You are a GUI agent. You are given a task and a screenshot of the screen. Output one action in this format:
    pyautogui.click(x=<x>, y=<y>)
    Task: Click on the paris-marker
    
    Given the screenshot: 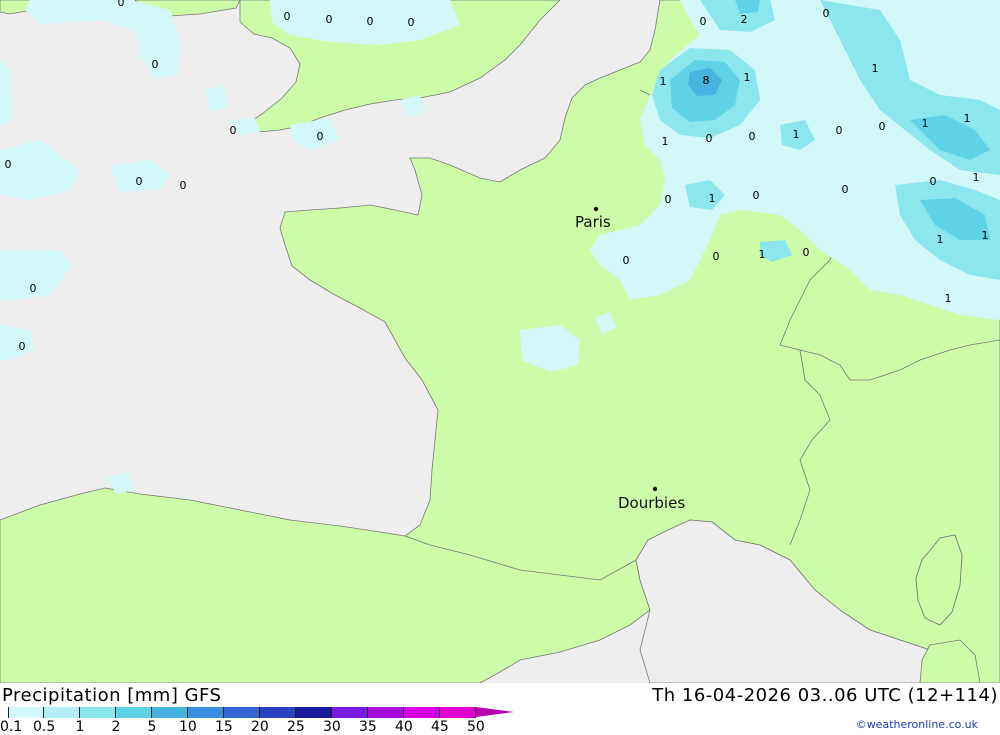 What is the action you would take?
    pyautogui.click(x=596, y=209)
    